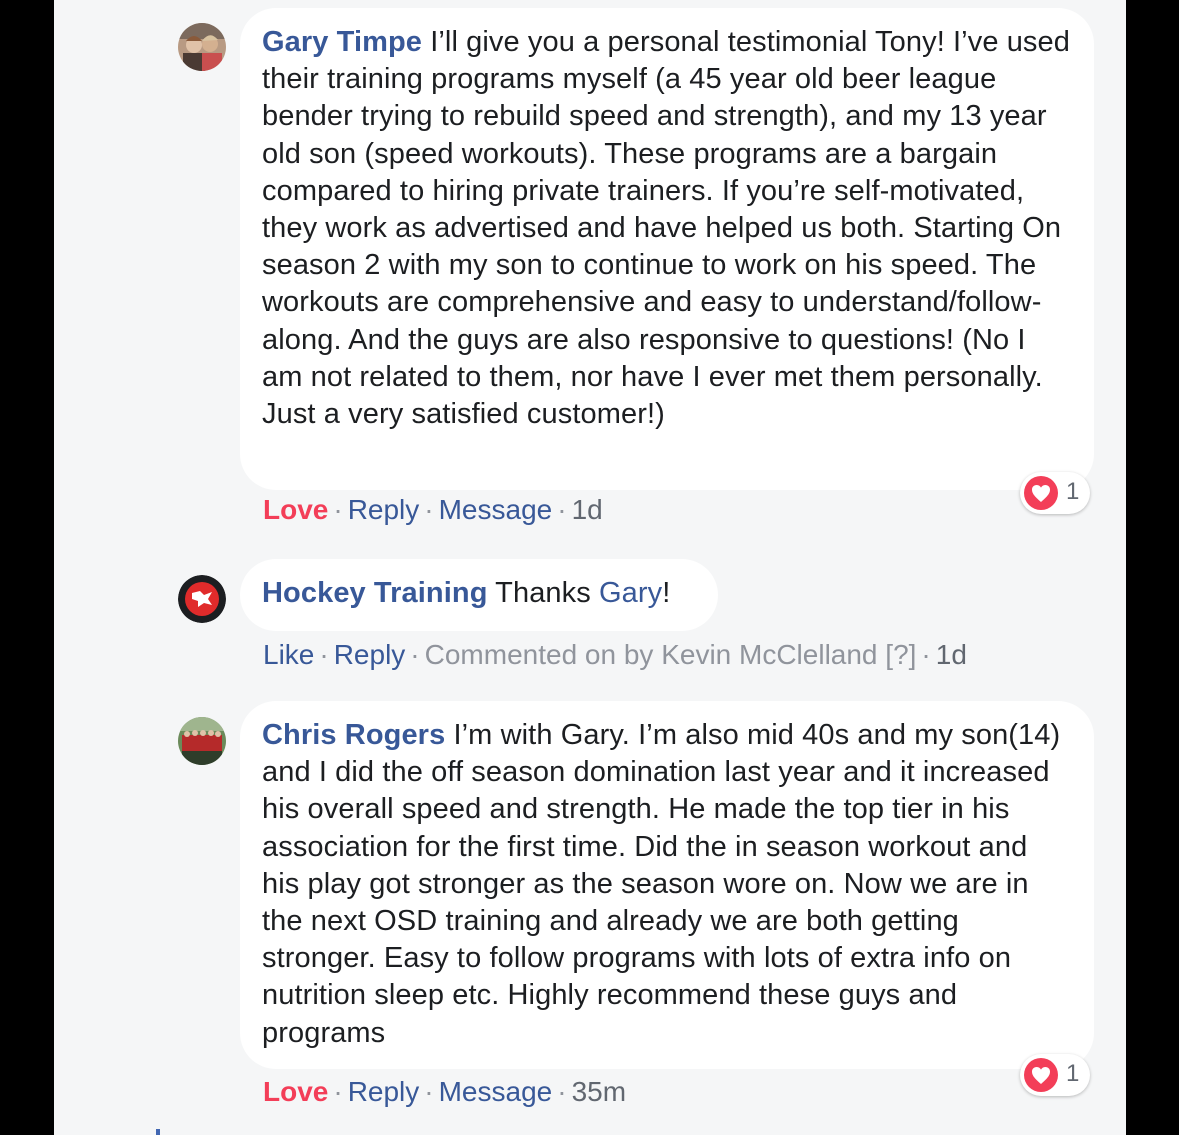 This screenshot has height=1135, width=1179. I want to click on comment-bubble: Hockey Training Thanks Gary!, so click(479, 595).